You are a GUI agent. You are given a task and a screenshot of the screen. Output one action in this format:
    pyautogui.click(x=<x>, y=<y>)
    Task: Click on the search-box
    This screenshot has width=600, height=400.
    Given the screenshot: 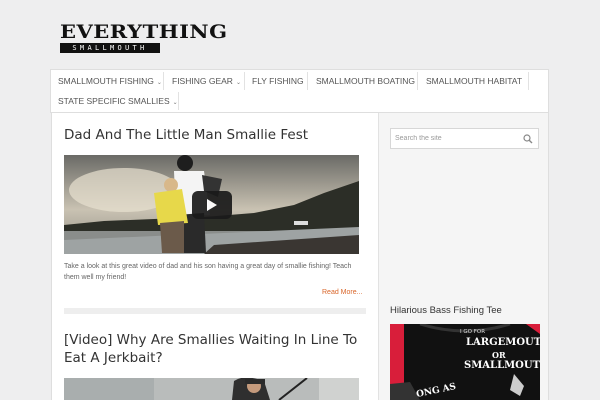 What is the action you would take?
    pyautogui.click(x=464, y=138)
    